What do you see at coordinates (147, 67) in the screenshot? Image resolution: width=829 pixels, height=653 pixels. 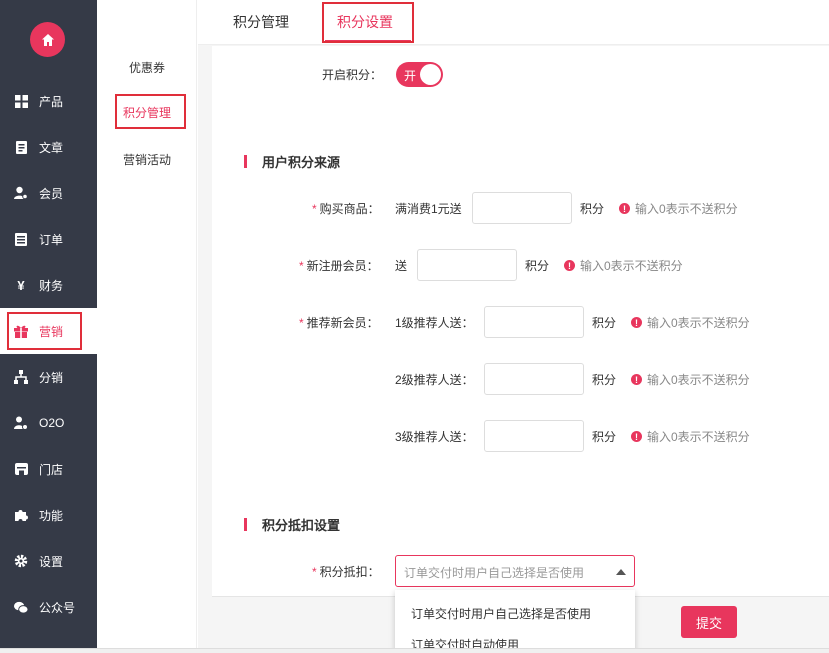 I see `subnav-item-coupons: 优惠券` at bounding box center [147, 67].